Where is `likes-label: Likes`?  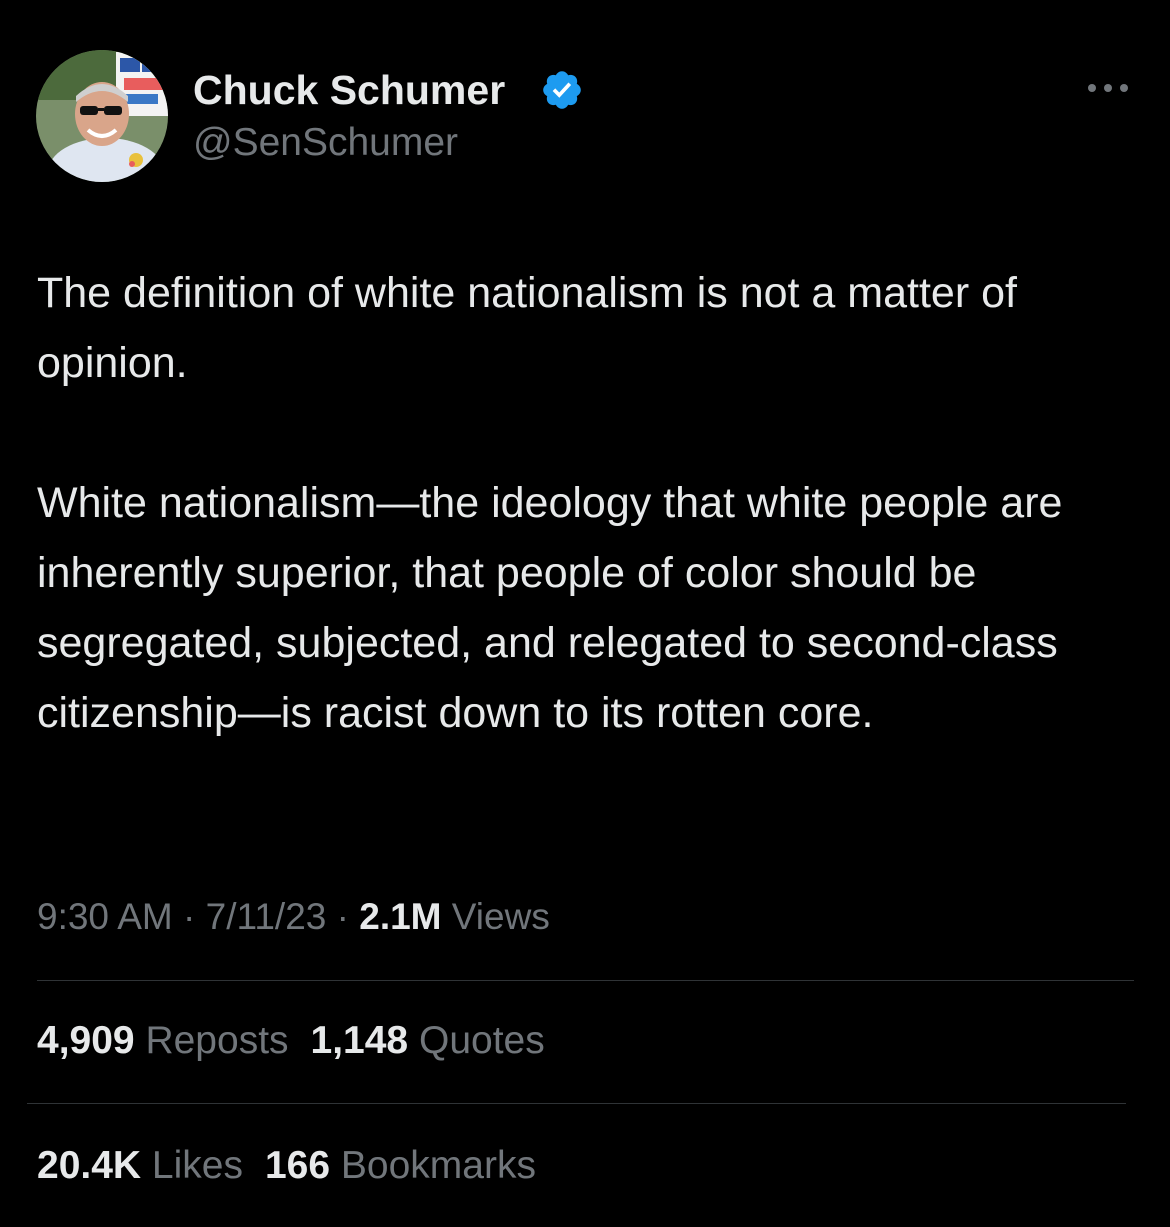
likes-label: Likes is located at coordinates (197, 1165).